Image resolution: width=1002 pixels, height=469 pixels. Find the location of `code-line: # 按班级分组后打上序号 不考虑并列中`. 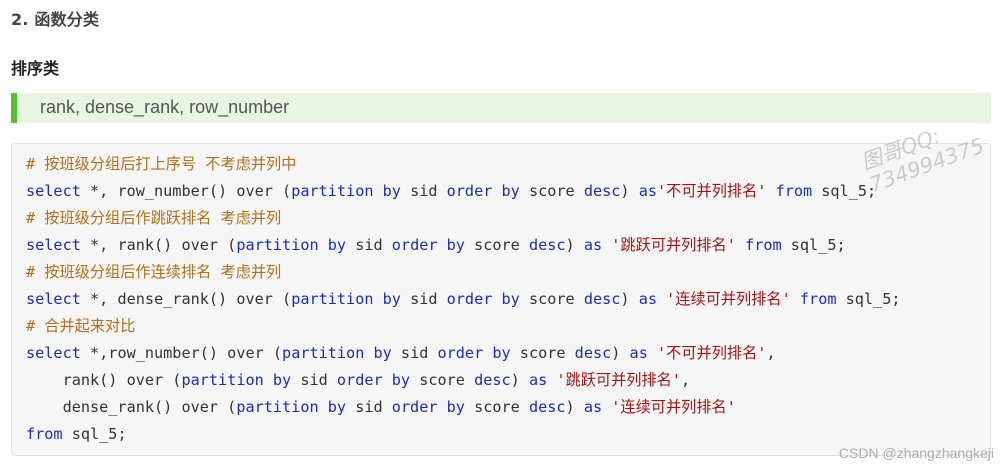

code-line: # 按班级分组后打上序号 不考虑并列中 is located at coordinates (161, 164).